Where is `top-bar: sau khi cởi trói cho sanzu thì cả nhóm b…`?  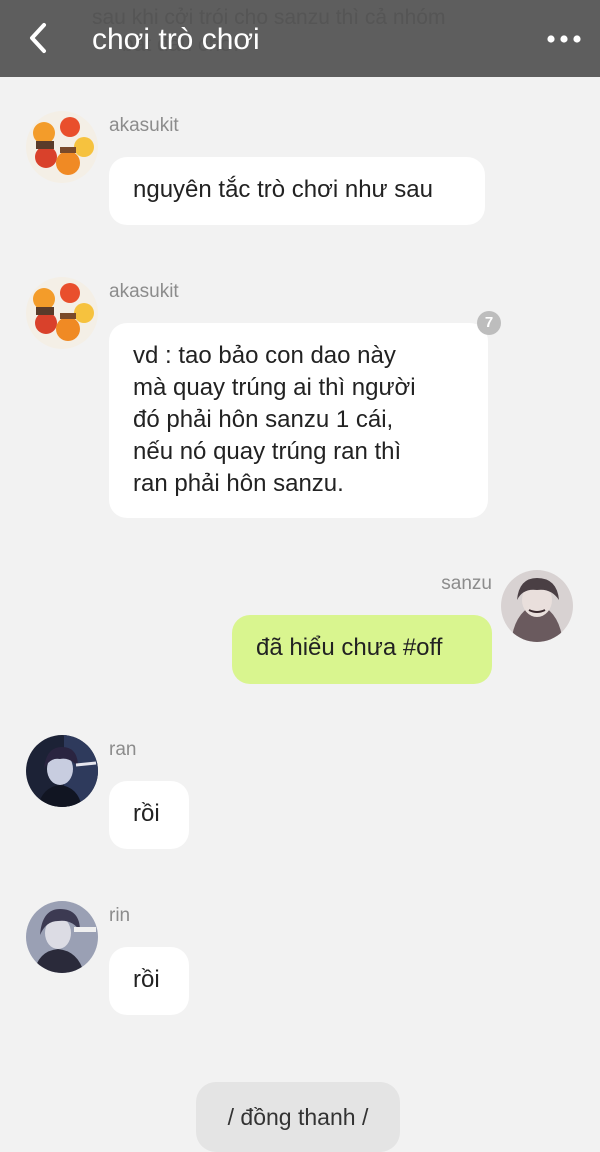 top-bar: sau khi cởi trói cho sanzu thì cả nhóm b… is located at coordinates (300, 38).